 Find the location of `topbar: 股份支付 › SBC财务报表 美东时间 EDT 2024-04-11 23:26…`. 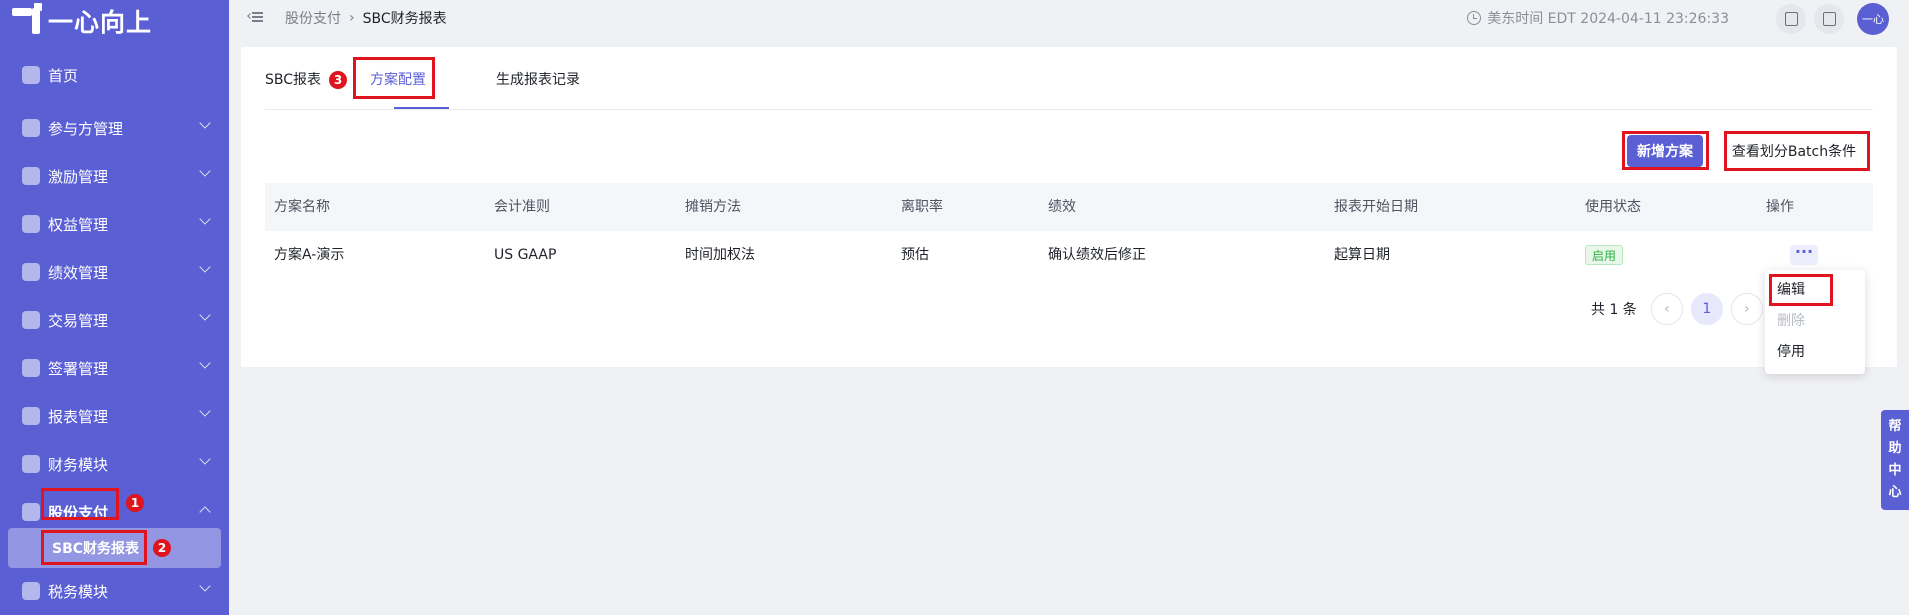

topbar: 股份支付 › SBC财务报表 美东时间 EDT 2024-04-11 23:26… is located at coordinates (1069, 19).